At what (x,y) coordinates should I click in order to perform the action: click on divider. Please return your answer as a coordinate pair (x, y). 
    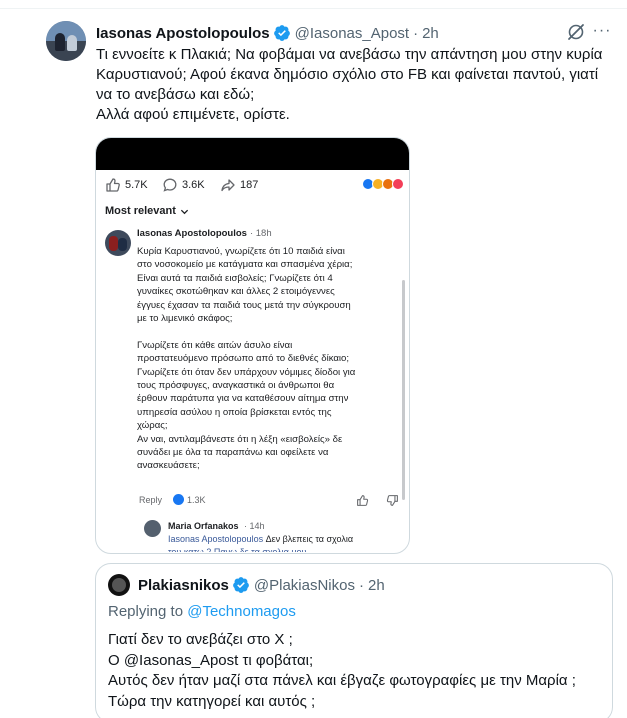
    Looking at the image, I should click on (313, 8).